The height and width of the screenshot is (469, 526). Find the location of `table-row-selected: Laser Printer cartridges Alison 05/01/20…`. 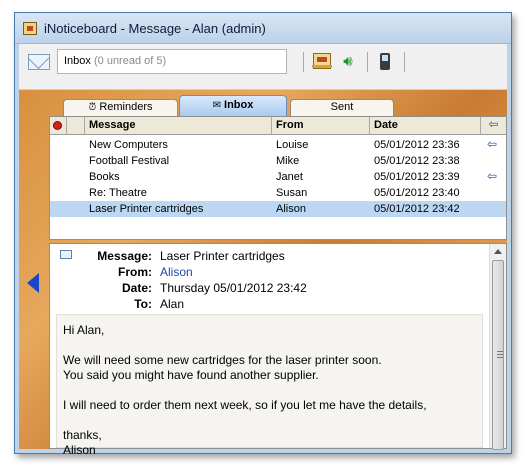

table-row-selected: Laser Printer cartridges Alison 05/01/20… is located at coordinates (278, 209).